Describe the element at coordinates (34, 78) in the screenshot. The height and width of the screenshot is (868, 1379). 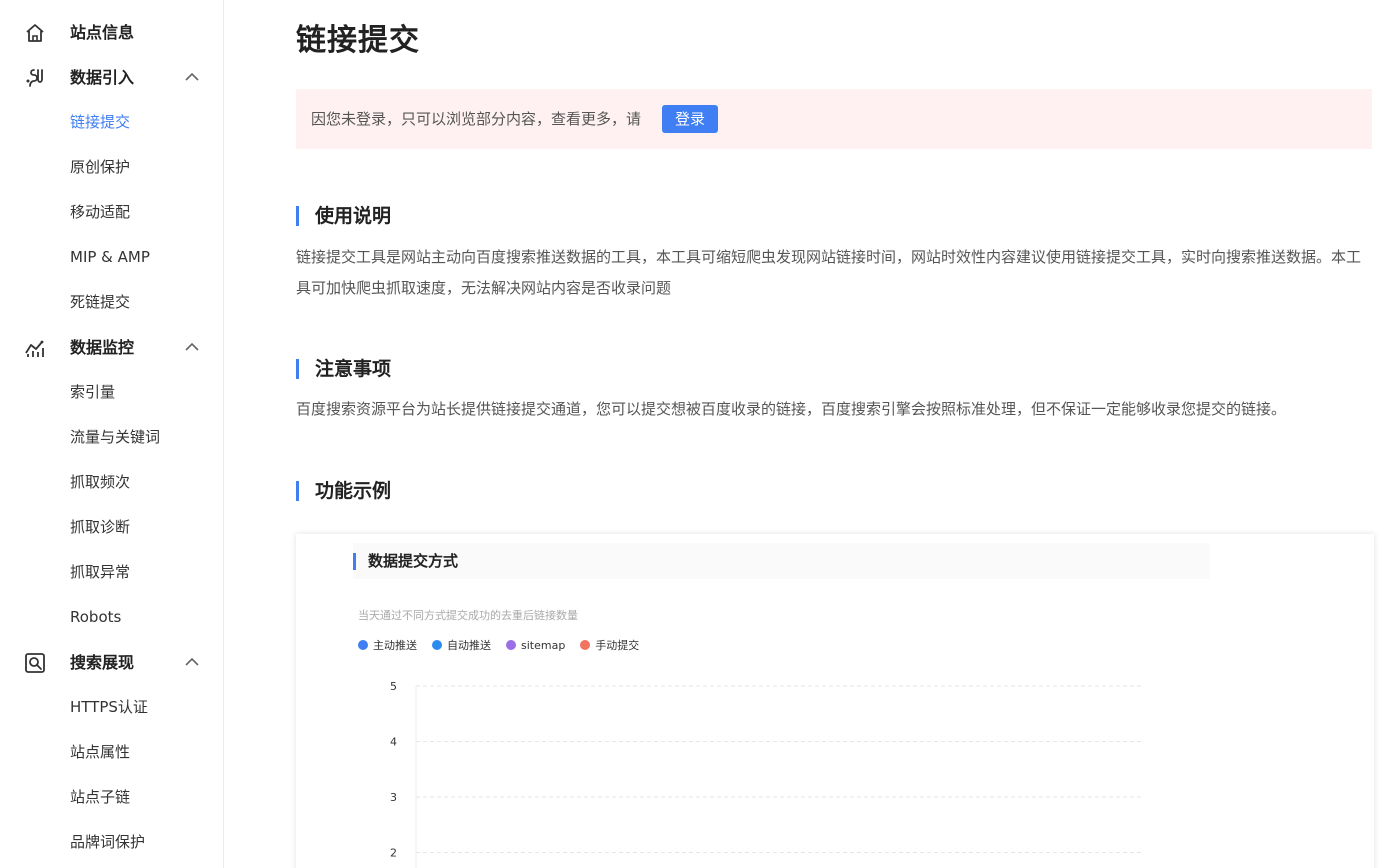
I see `data-import-icon` at that location.